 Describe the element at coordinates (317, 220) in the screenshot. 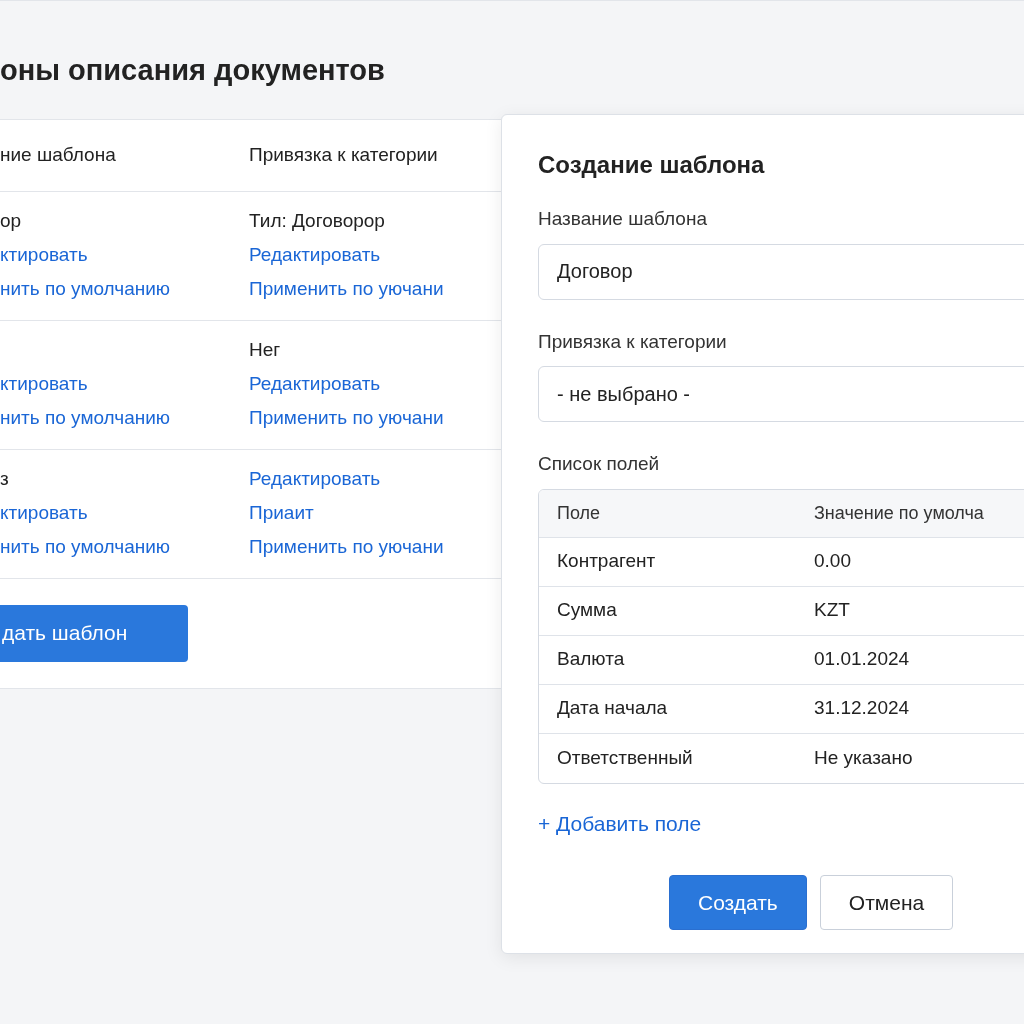

I see `table-cell-text: Тил: Договорор` at that location.